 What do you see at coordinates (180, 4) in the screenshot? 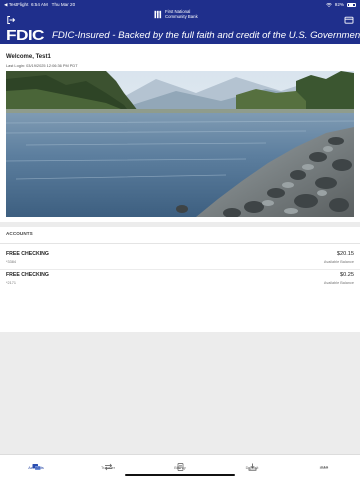
I see `status-bar: ◀ TestFlight 6:54 AM Thu Mar 20 92%` at bounding box center [180, 4].